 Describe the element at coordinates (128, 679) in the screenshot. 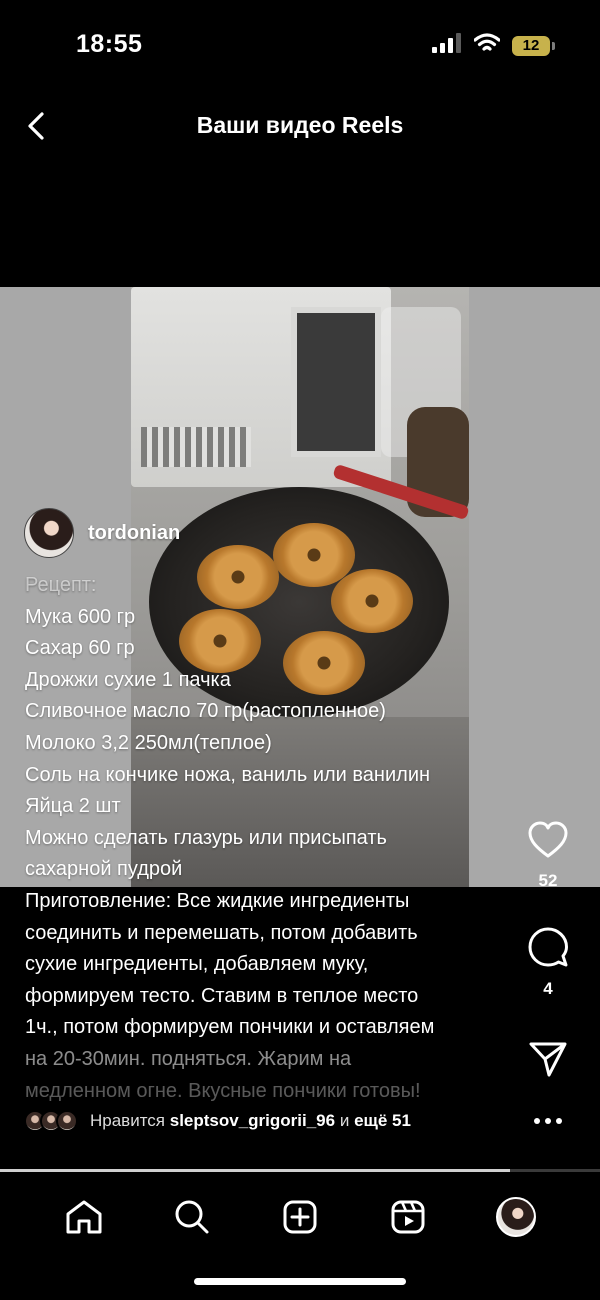

I see `caption-line: Дрожжи сухие 1 пачка` at that location.